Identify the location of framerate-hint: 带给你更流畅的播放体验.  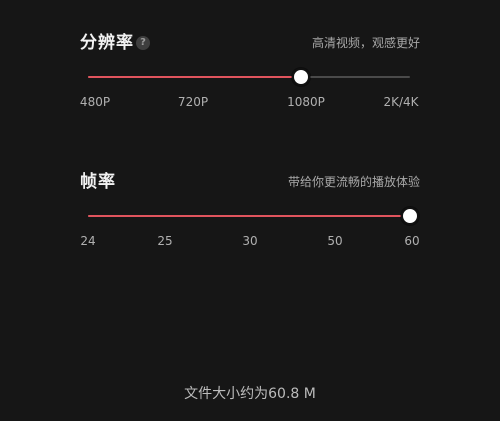
(353, 182).